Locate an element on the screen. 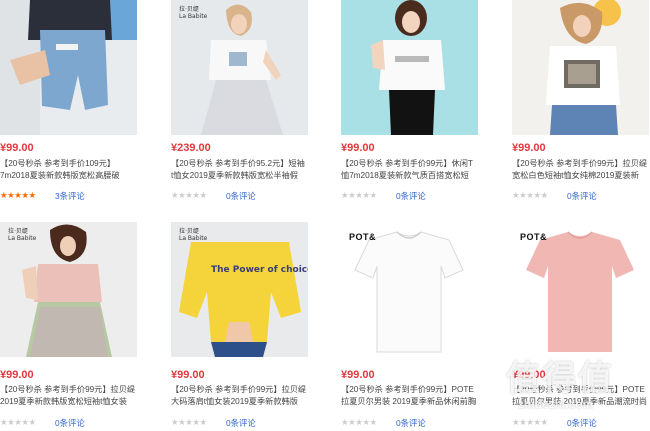  product-title-line: 拉夏贝尔男装 2019夏季新品潮流时尚 is located at coordinates (580, 402).